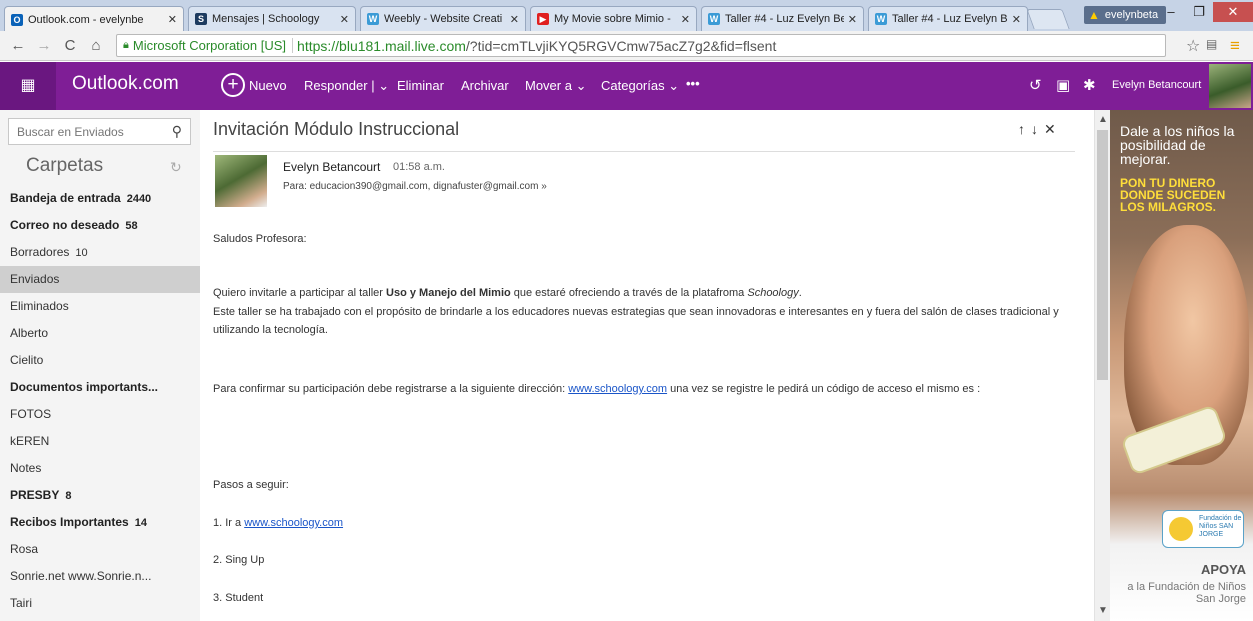  What do you see at coordinates (100, 360) in the screenshot?
I see `folder-cielito: Cielito` at bounding box center [100, 360].